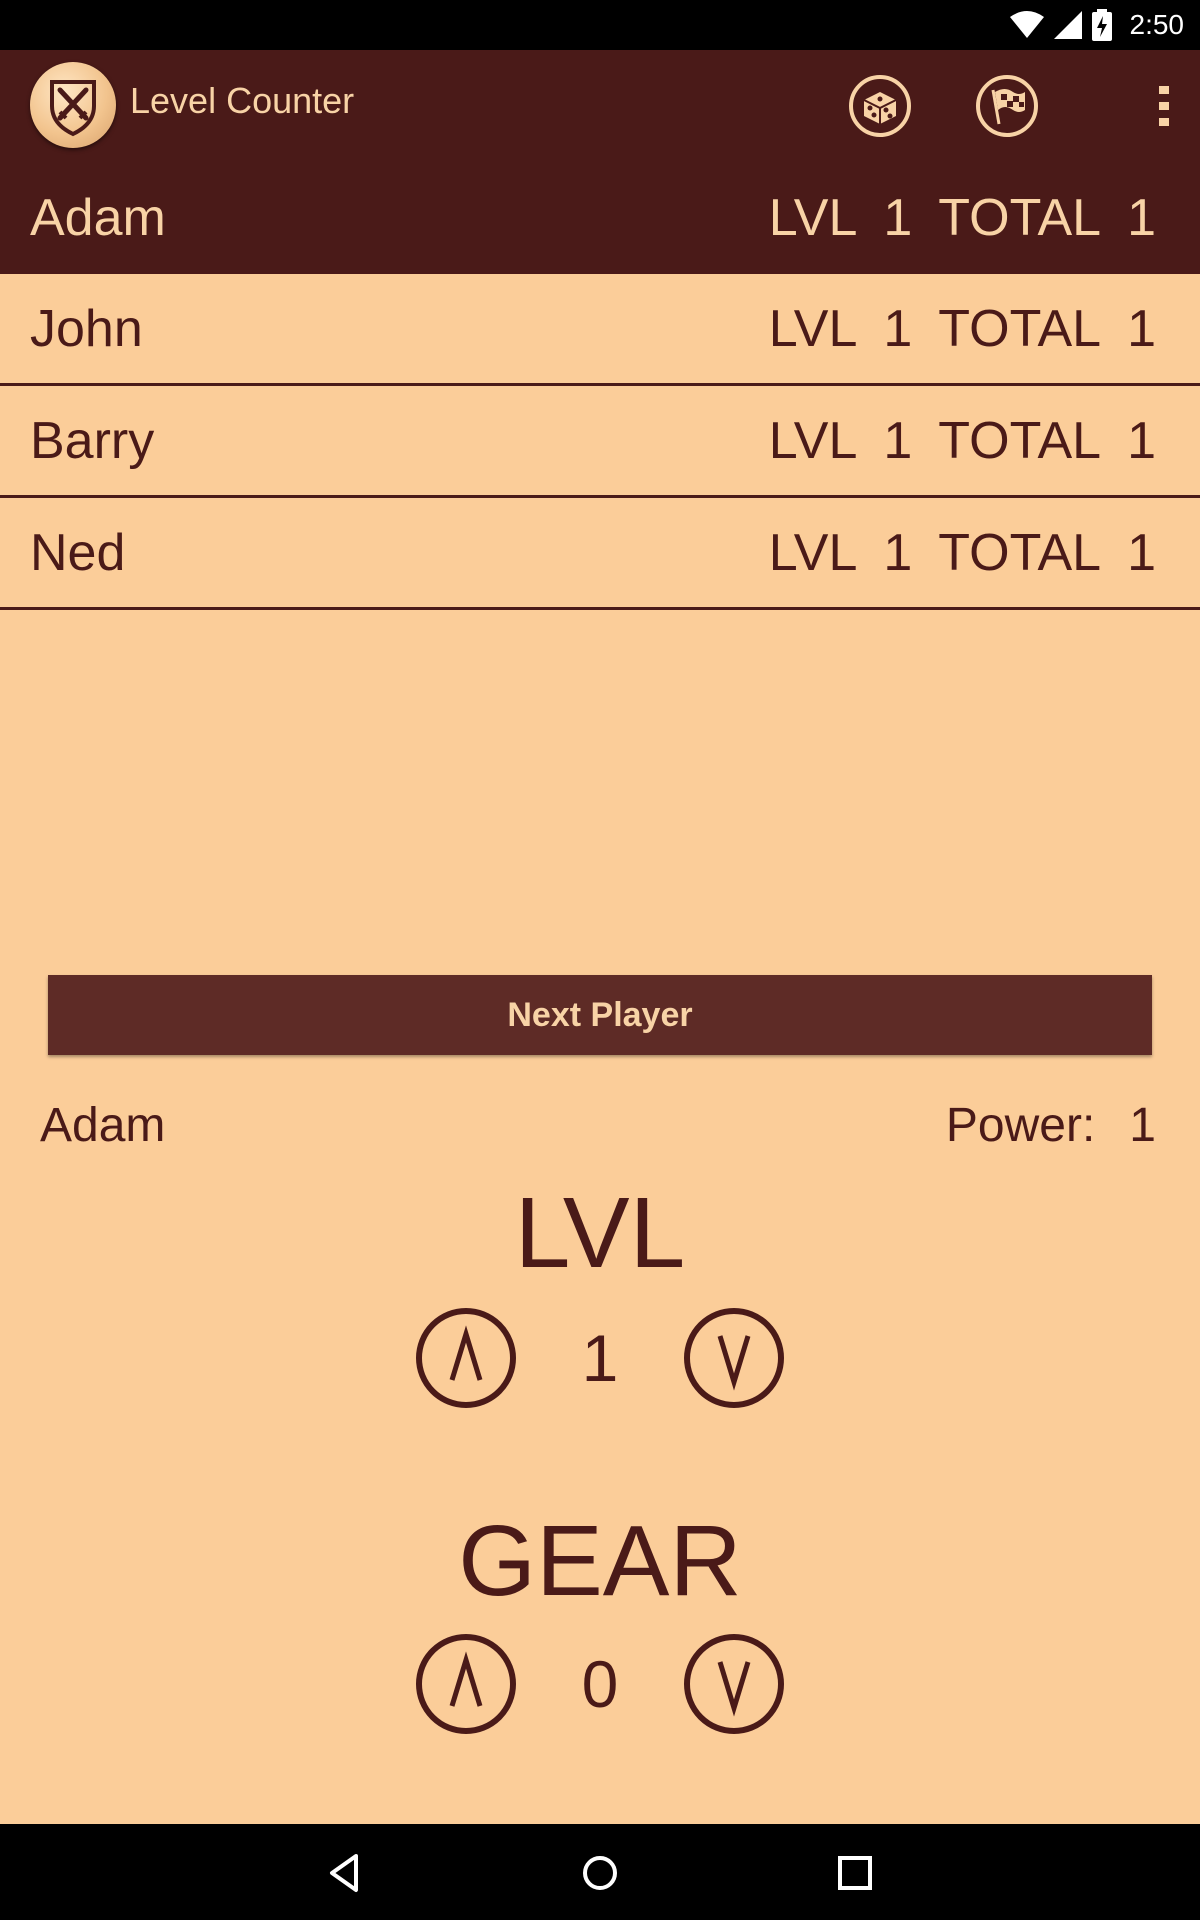 This screenshot has width=1200, height=1920. Describe the element at coordinates (600, 1015) in the screenshot. I see `next-player-button: Next Player` at that location.